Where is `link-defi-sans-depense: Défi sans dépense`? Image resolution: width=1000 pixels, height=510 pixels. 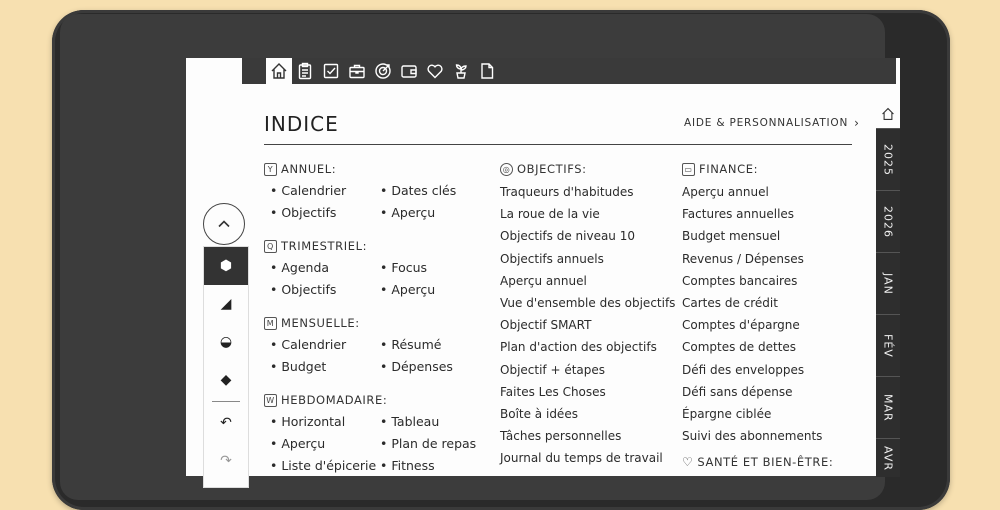
link-defi-sans-depense: Défi sans dépense is located at coordinates (772, 392).